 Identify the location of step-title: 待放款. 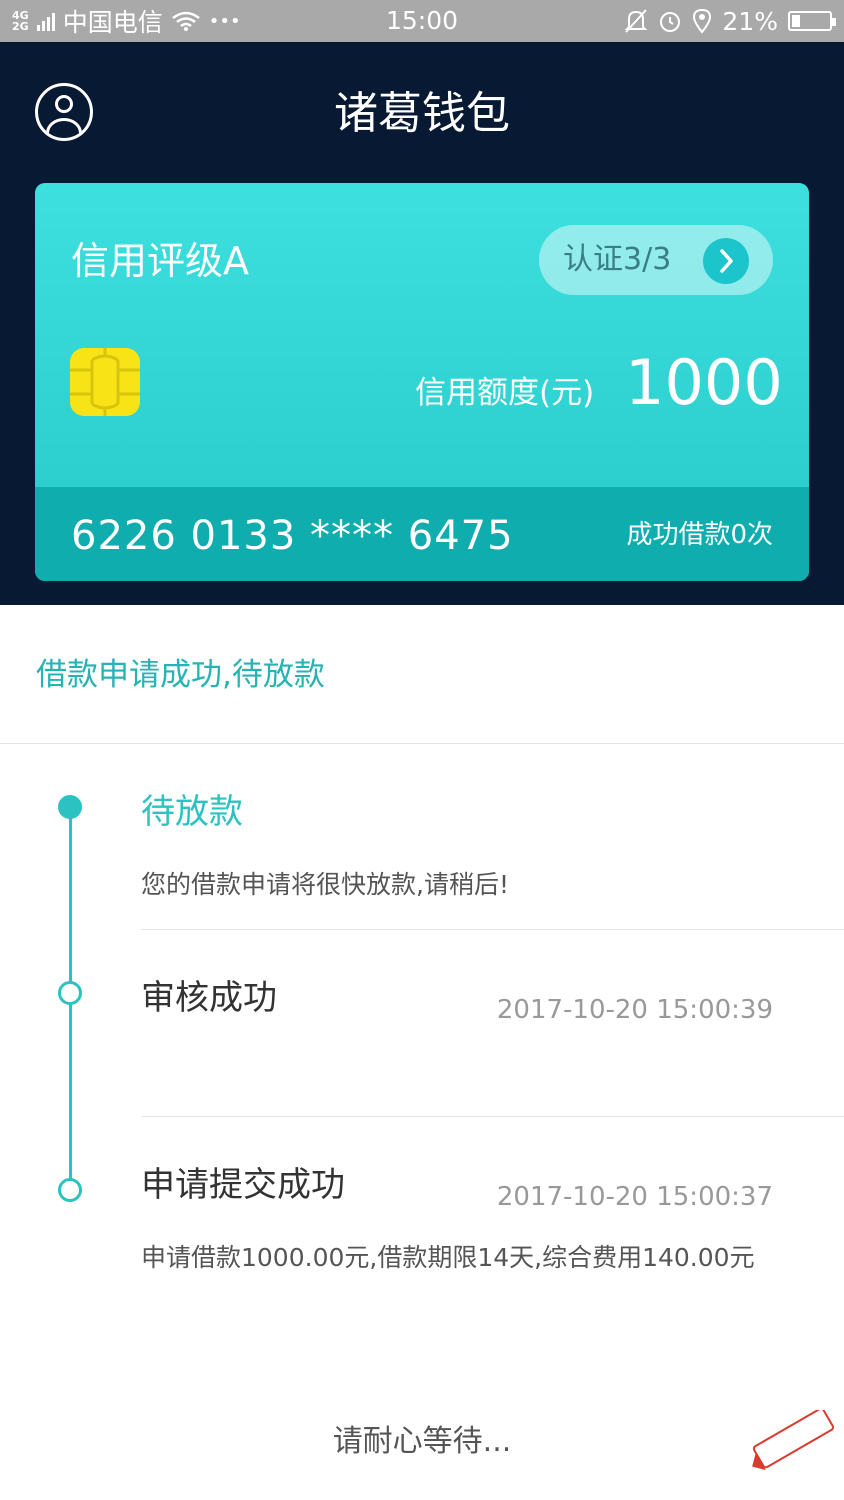
(192, 812).